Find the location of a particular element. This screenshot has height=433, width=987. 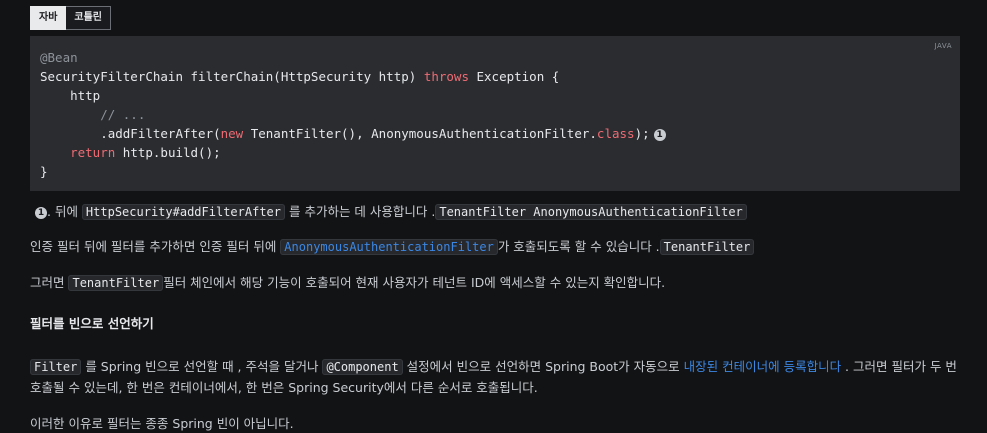

section-heading: 필터를 빈으로 선언하기 is located at coordinates (92, 323).